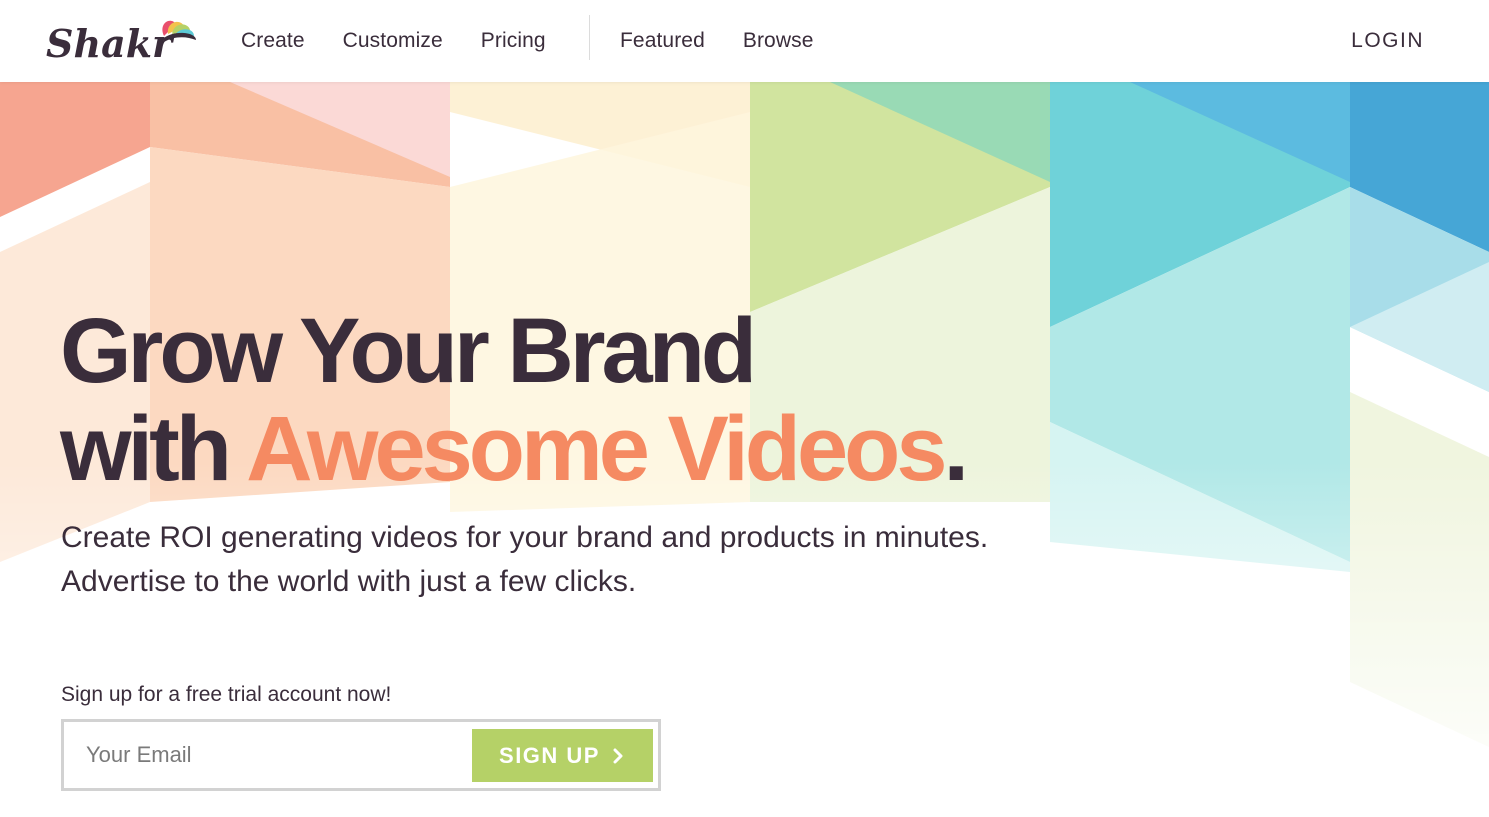  I want to click on signup-button: SIGN UP, so click(562, 755).